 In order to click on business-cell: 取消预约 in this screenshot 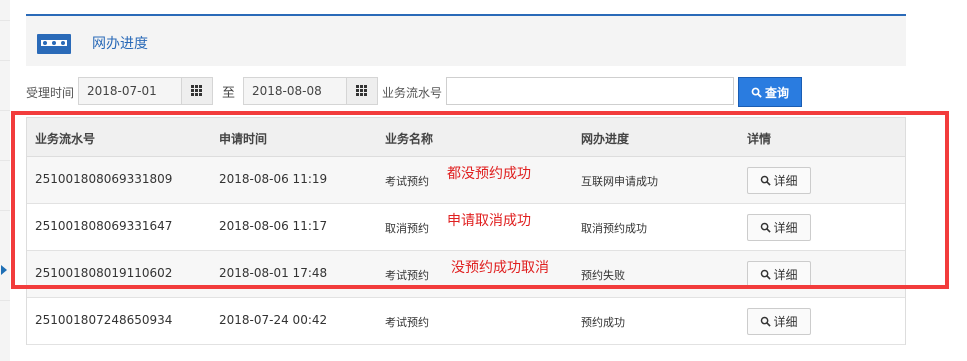, I will do `click(407, 228)`.